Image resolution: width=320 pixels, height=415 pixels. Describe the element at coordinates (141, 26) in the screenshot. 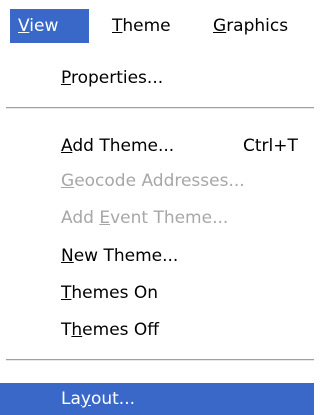

I see `menu-theme: Theme` at that location.